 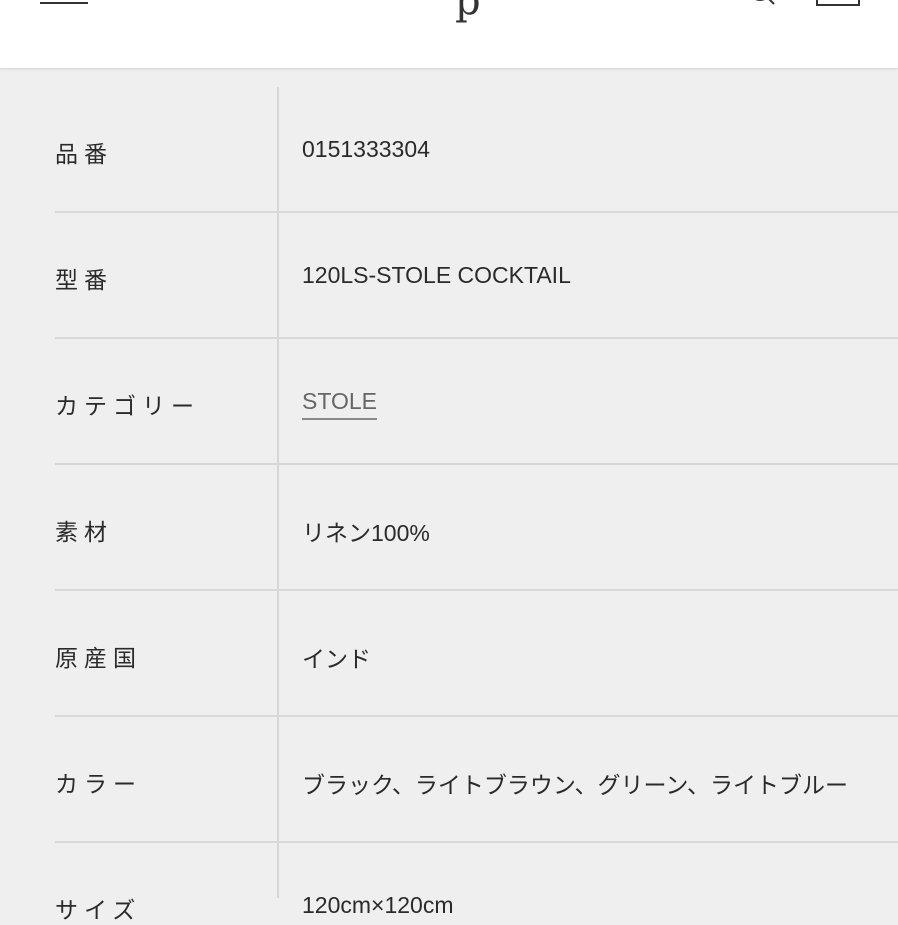 What do you see at coordinates (98, 785) in the screenshot?
I see `spec-label: カラー` at bounding box center [98, 785].